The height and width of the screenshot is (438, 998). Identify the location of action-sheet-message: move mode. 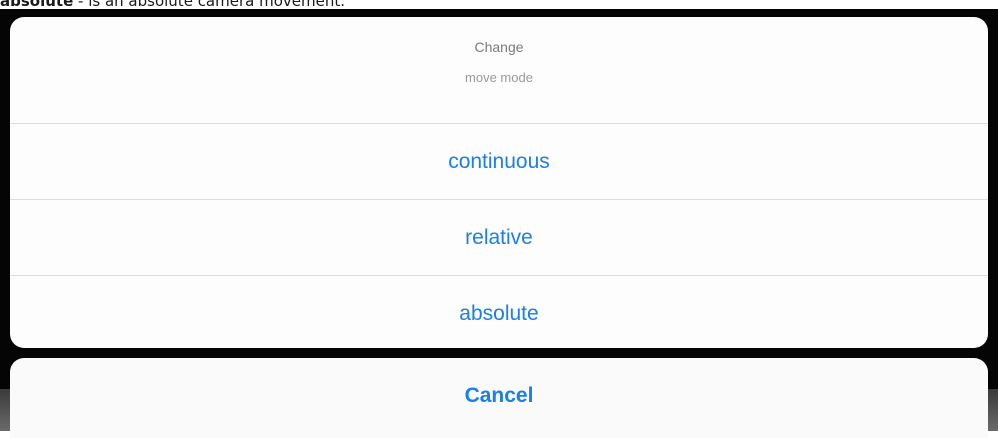
(499, 77).